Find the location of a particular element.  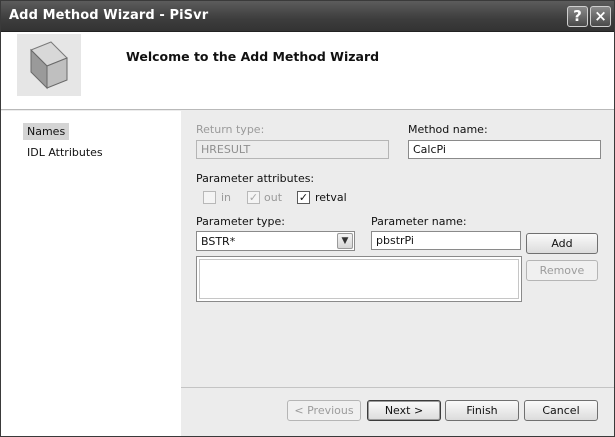

retval-checkbox: ✓ is located at coordinates (303, 197).